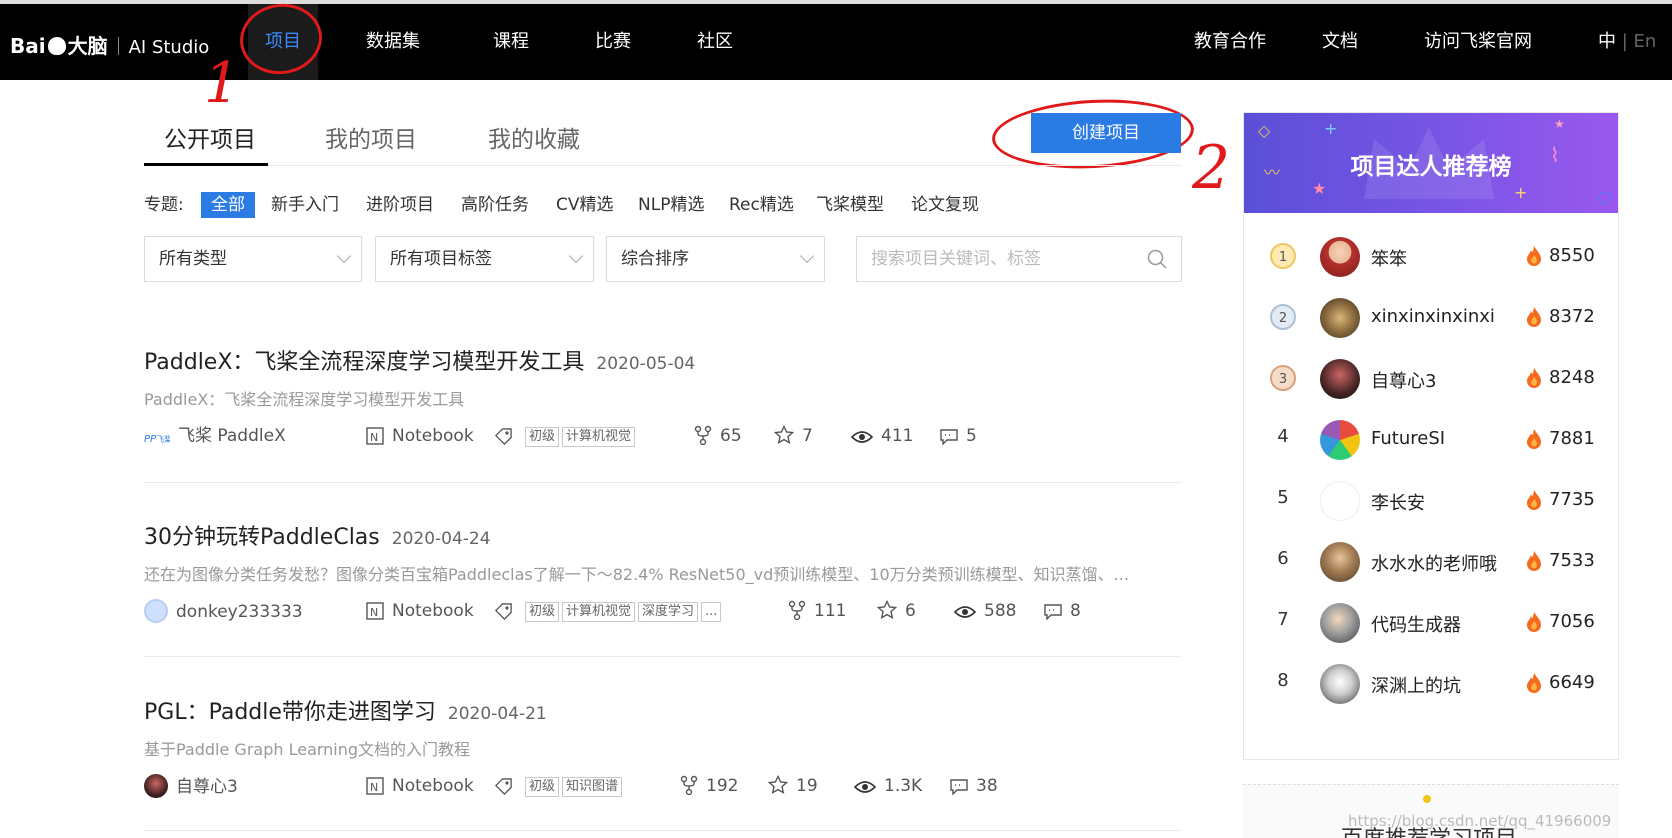 Image resolution: width=1672 pixels, height=838 pixels. What do you see at coordinates (1416, 685) in the screenshot?
I see `leaderboard-name: 深渊上的坑` at bounding box center [1416, 685].